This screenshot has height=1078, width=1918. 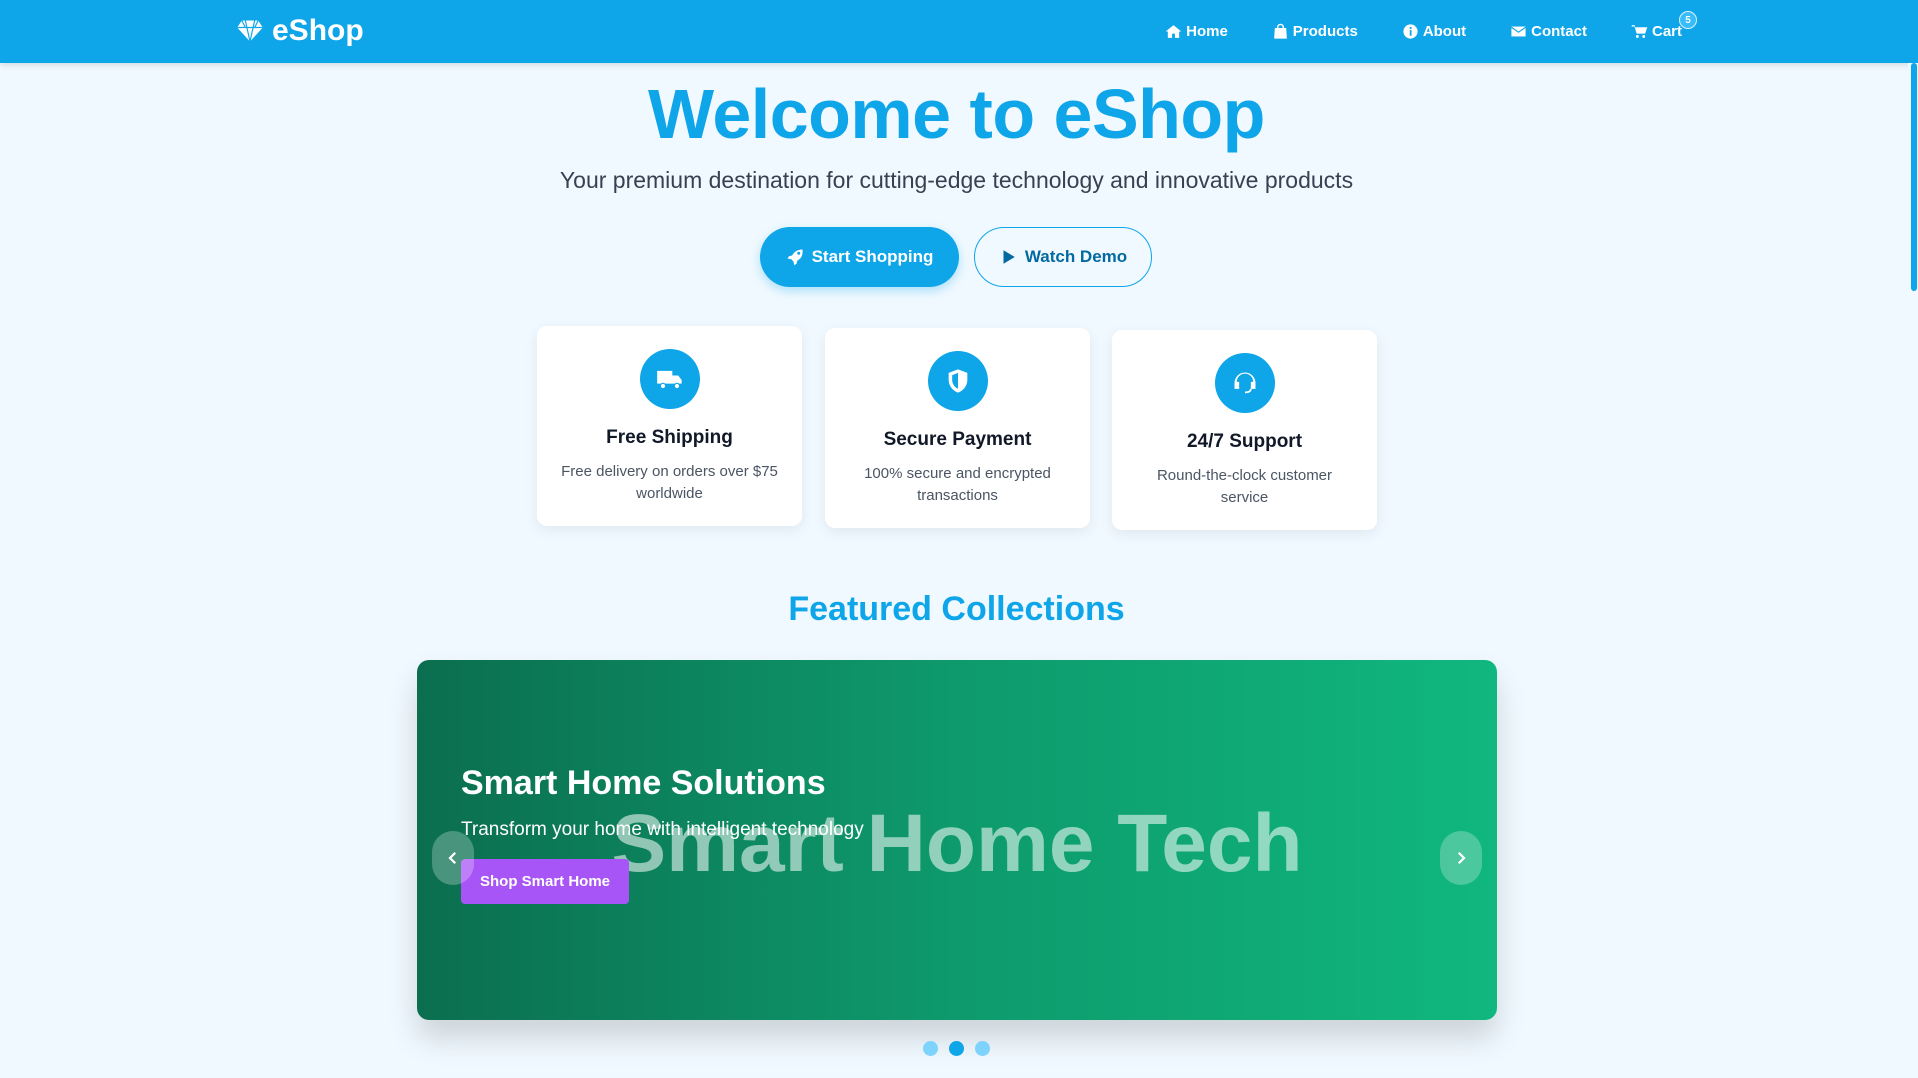 I want to click on nav-about: About, so click(x=1434, y=31).